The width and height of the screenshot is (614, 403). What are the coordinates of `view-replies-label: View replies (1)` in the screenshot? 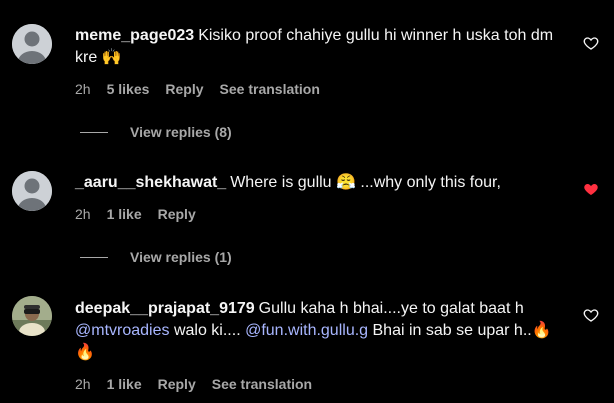 It's located at (181, 257).